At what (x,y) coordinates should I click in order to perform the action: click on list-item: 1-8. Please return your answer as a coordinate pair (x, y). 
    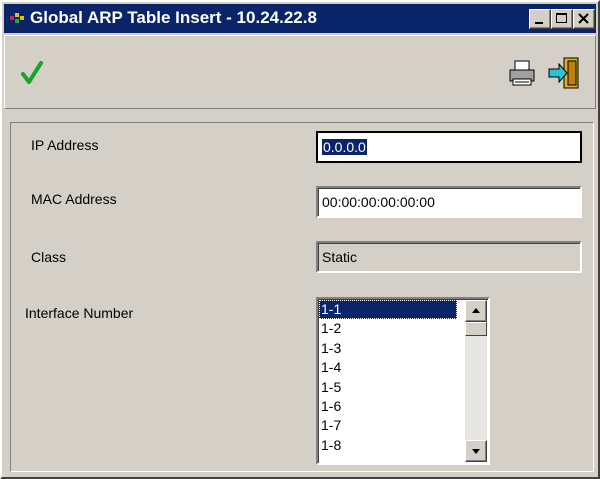
    Looking at the image, I should click on (388, 445).